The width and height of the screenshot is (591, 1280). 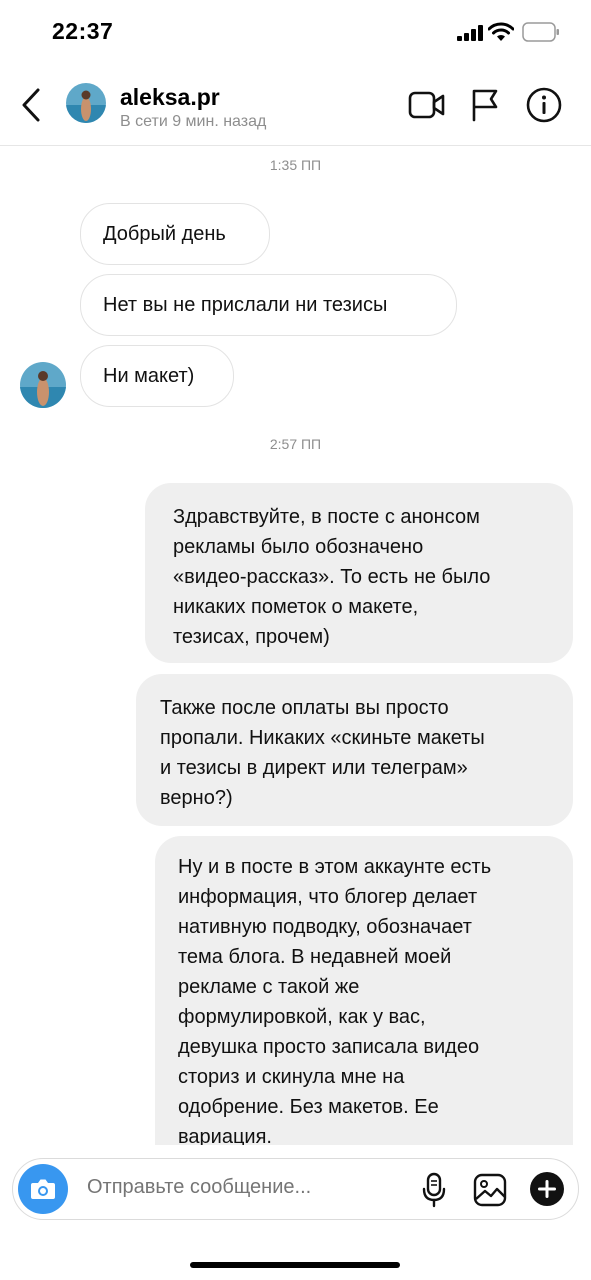 What do you see at coordinates (31, 105) in the screenshot?
I see `back-arrow-icon` at bounding box center [31, 105].